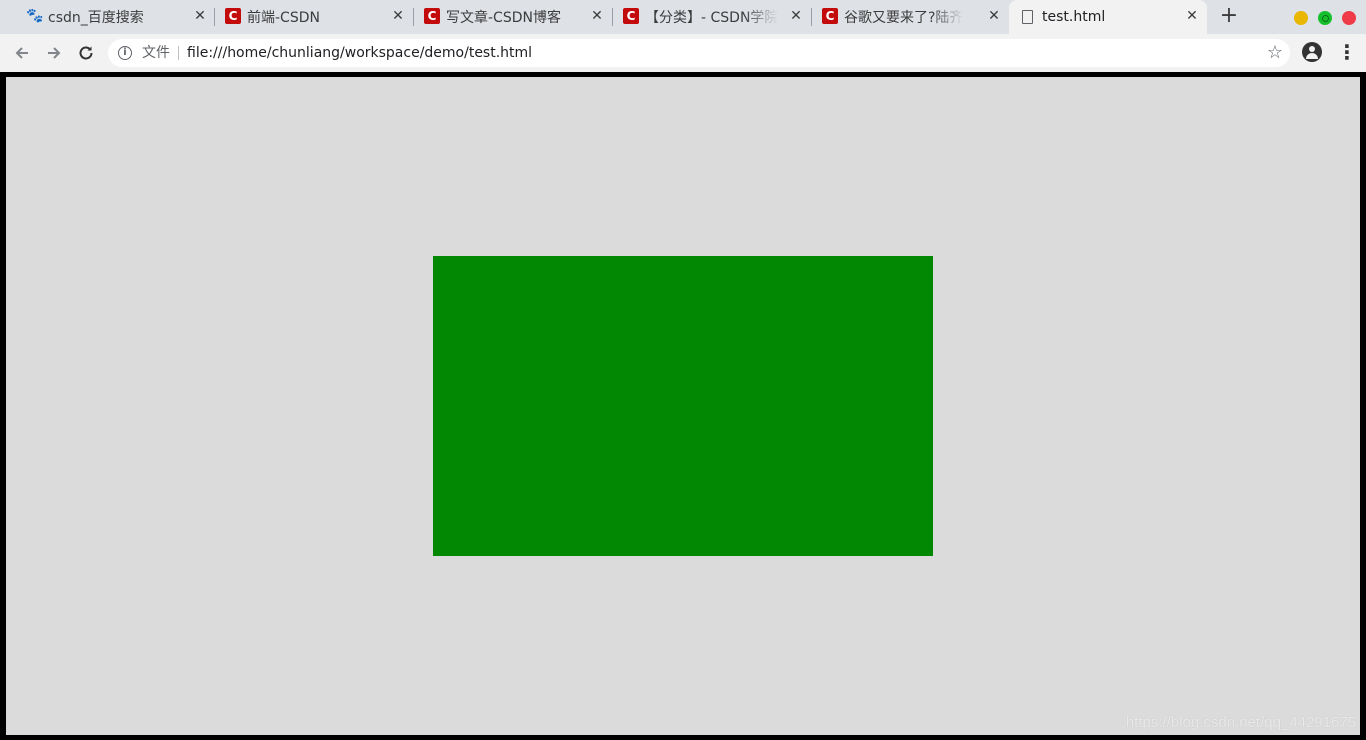 This screenshot has height=740, width=1366. I want to click on tab-google-article: C 谷歌又要来了?陆齐 ✕, so click(910, 17).